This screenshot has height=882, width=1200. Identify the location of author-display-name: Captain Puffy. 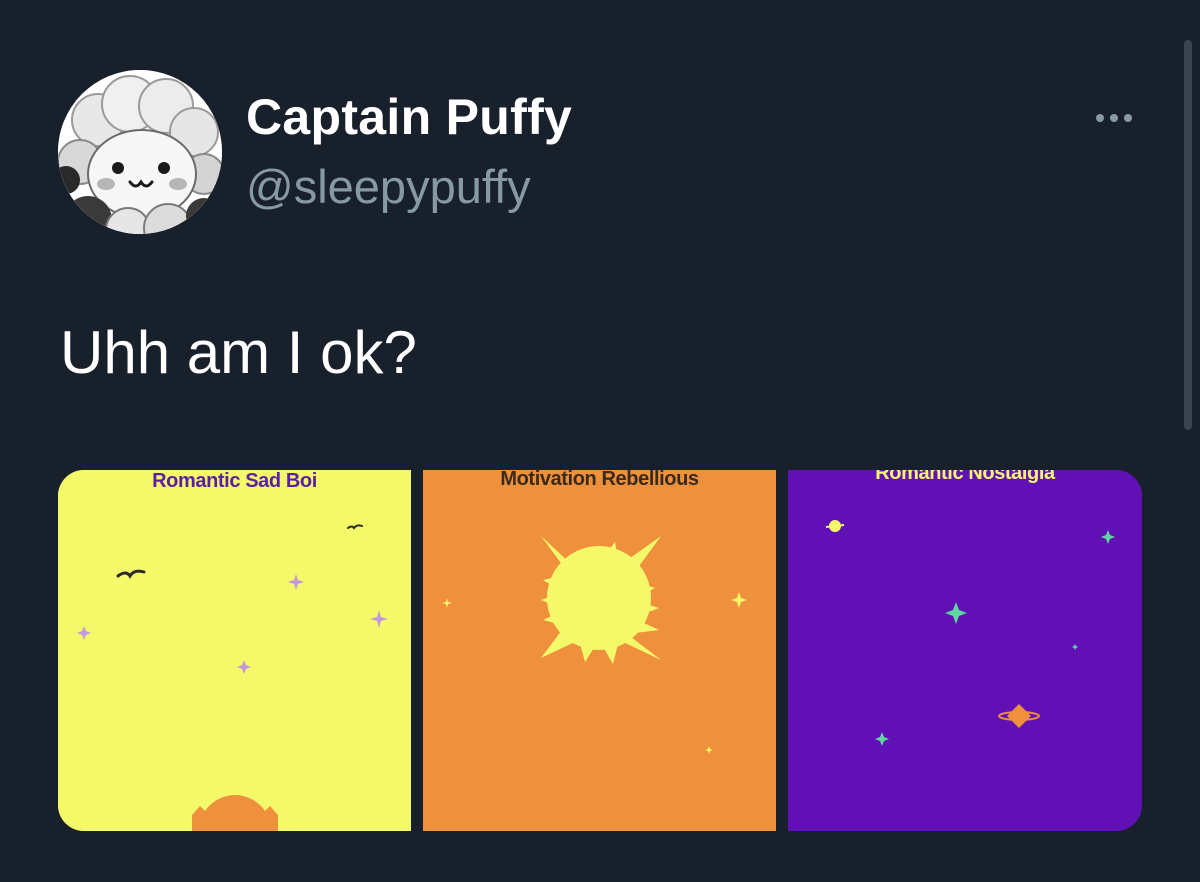
(409, 117).